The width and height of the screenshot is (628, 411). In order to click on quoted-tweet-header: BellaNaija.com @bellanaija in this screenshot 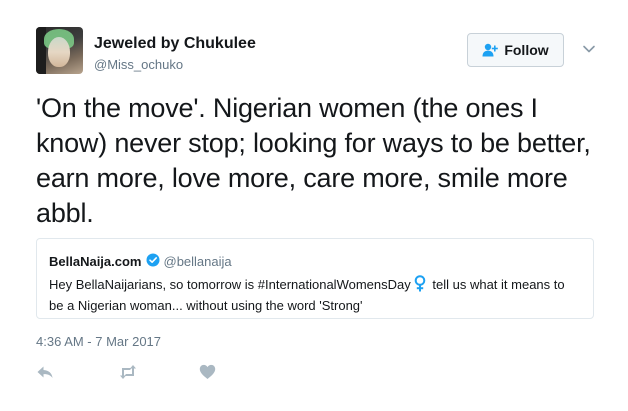, I will do `click(315, 261)`.